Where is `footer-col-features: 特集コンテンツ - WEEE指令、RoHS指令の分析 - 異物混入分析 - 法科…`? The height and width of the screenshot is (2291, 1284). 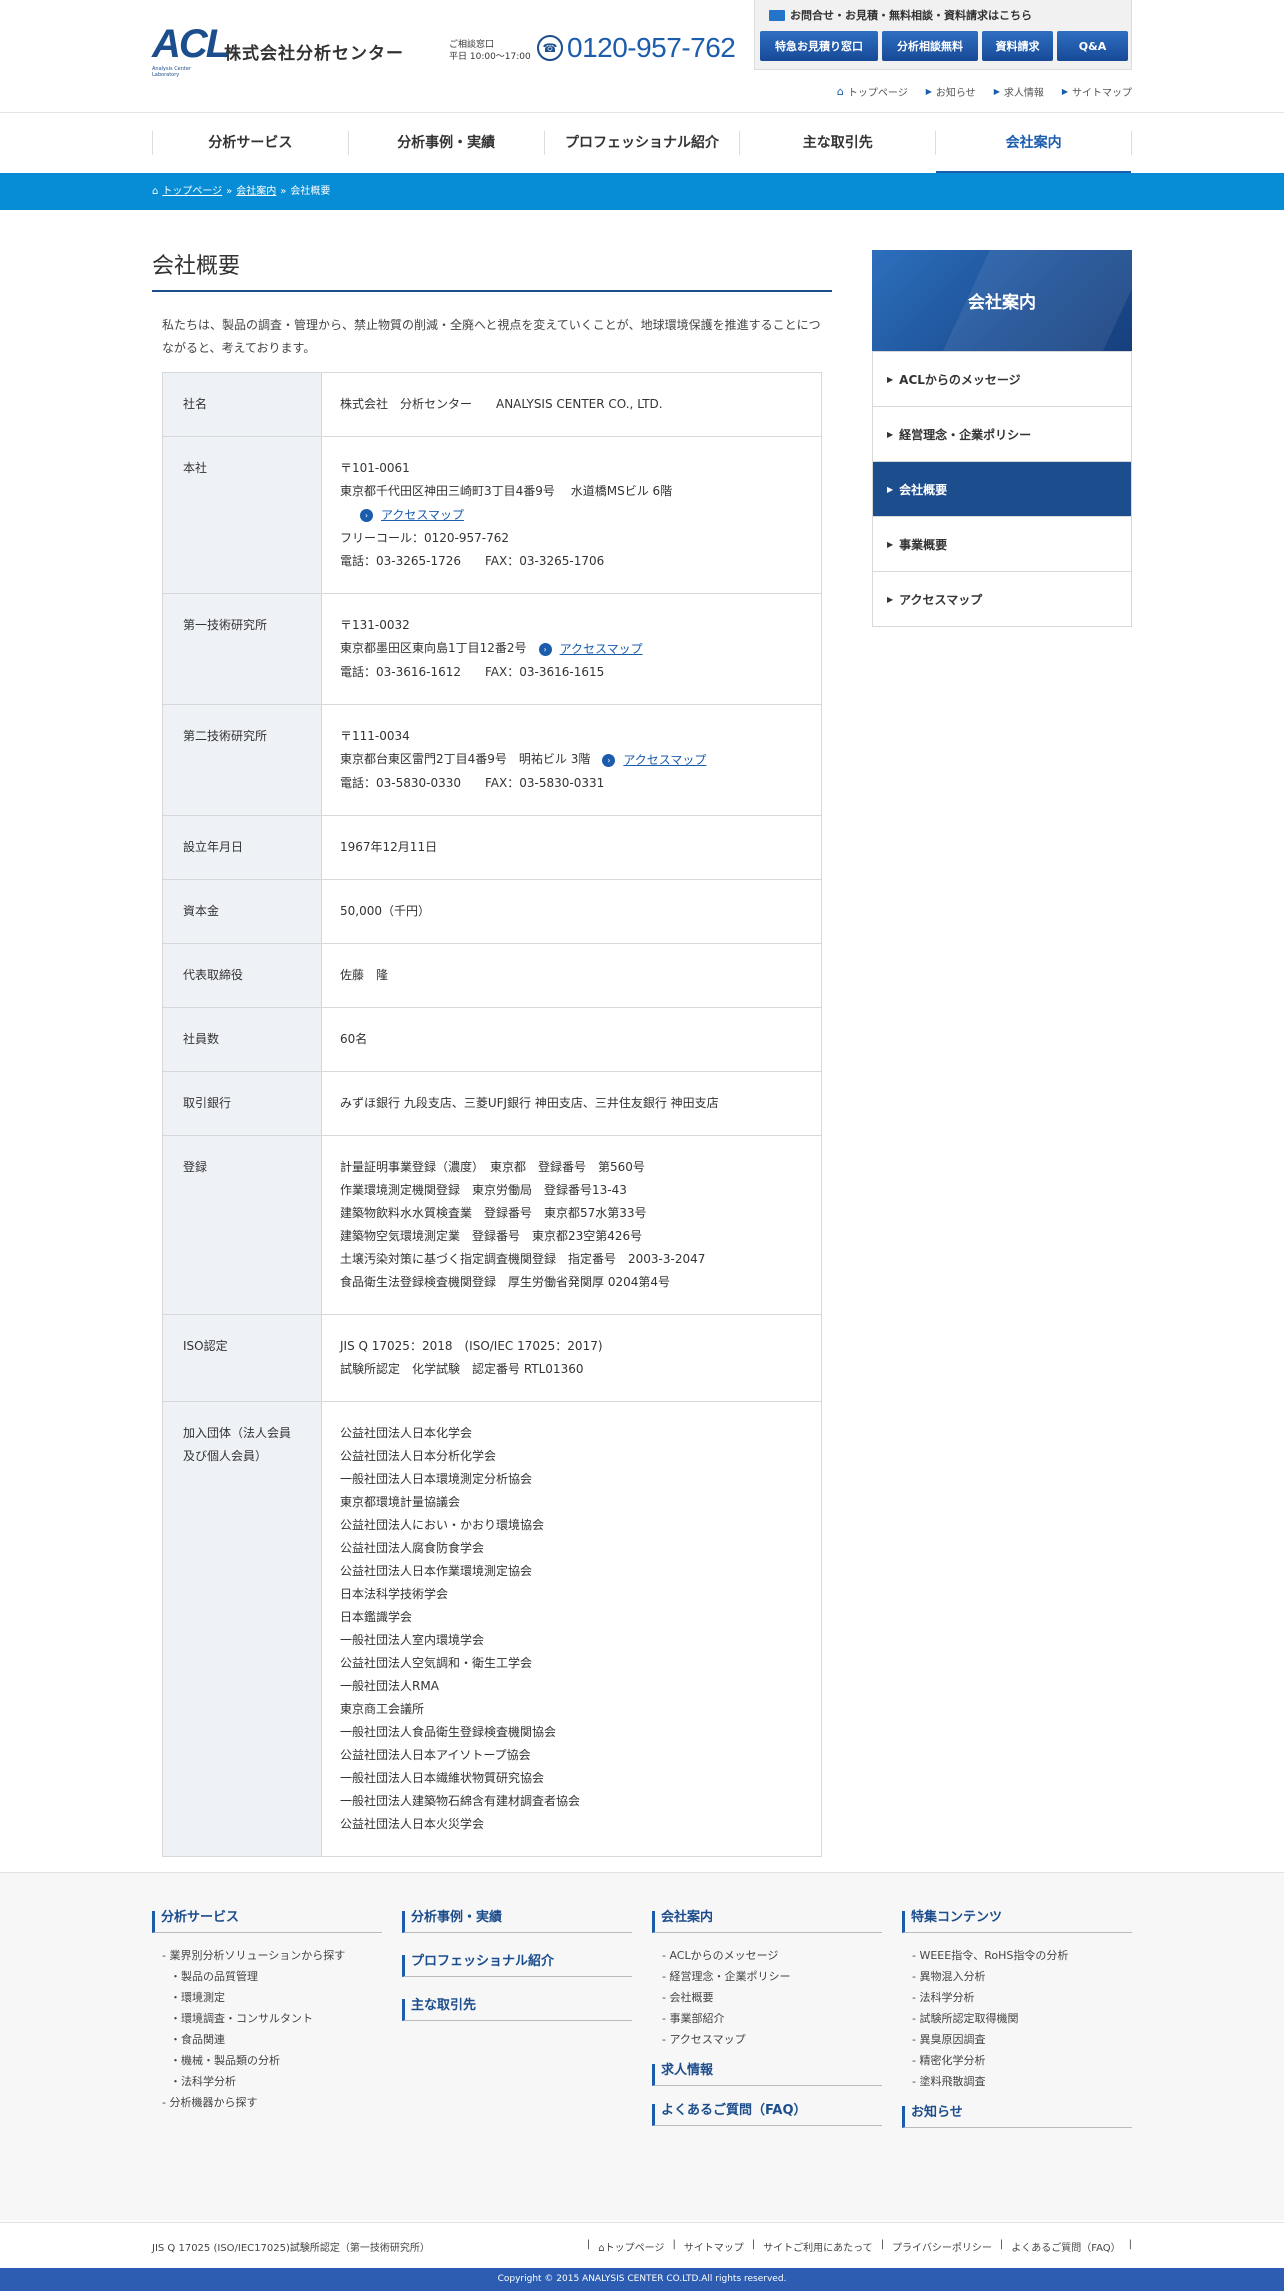 footer-col-features: 特集コンテンツ - WEEE指令、RoHS指令の分析 - 異物混入分析 - 法科… is located at coordinates (1017, 2025).